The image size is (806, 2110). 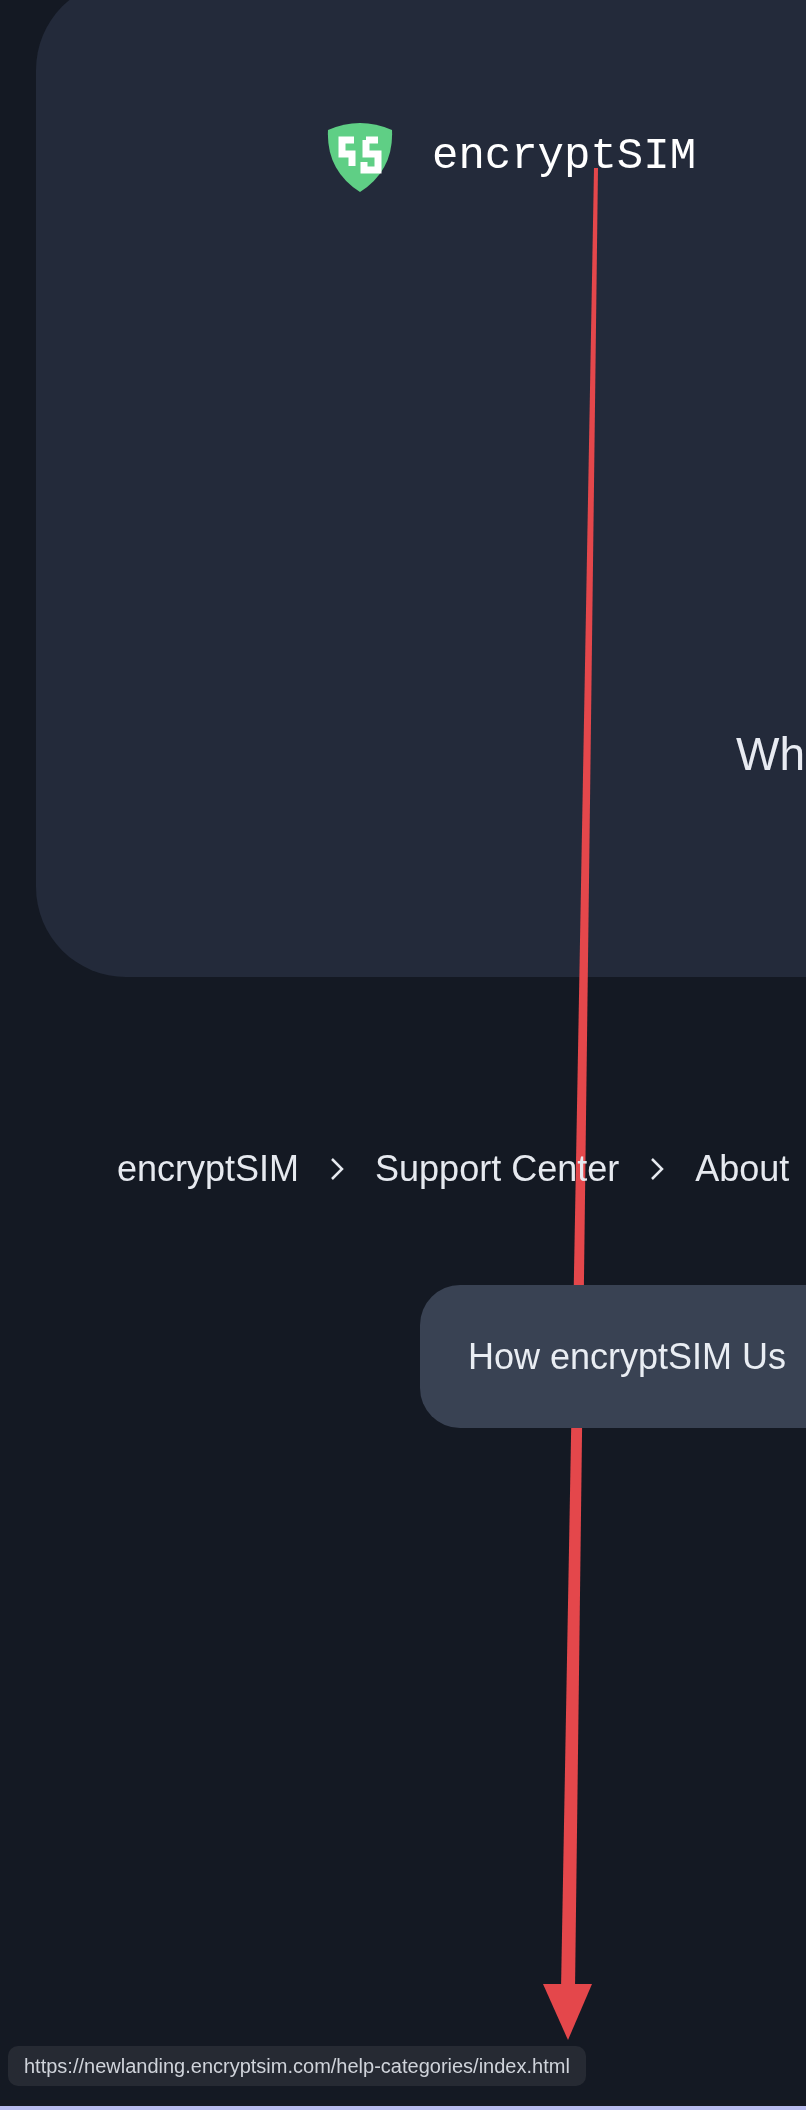 I want to click on category-button: How encryptSIM Us, so click(x=613, y=1357).